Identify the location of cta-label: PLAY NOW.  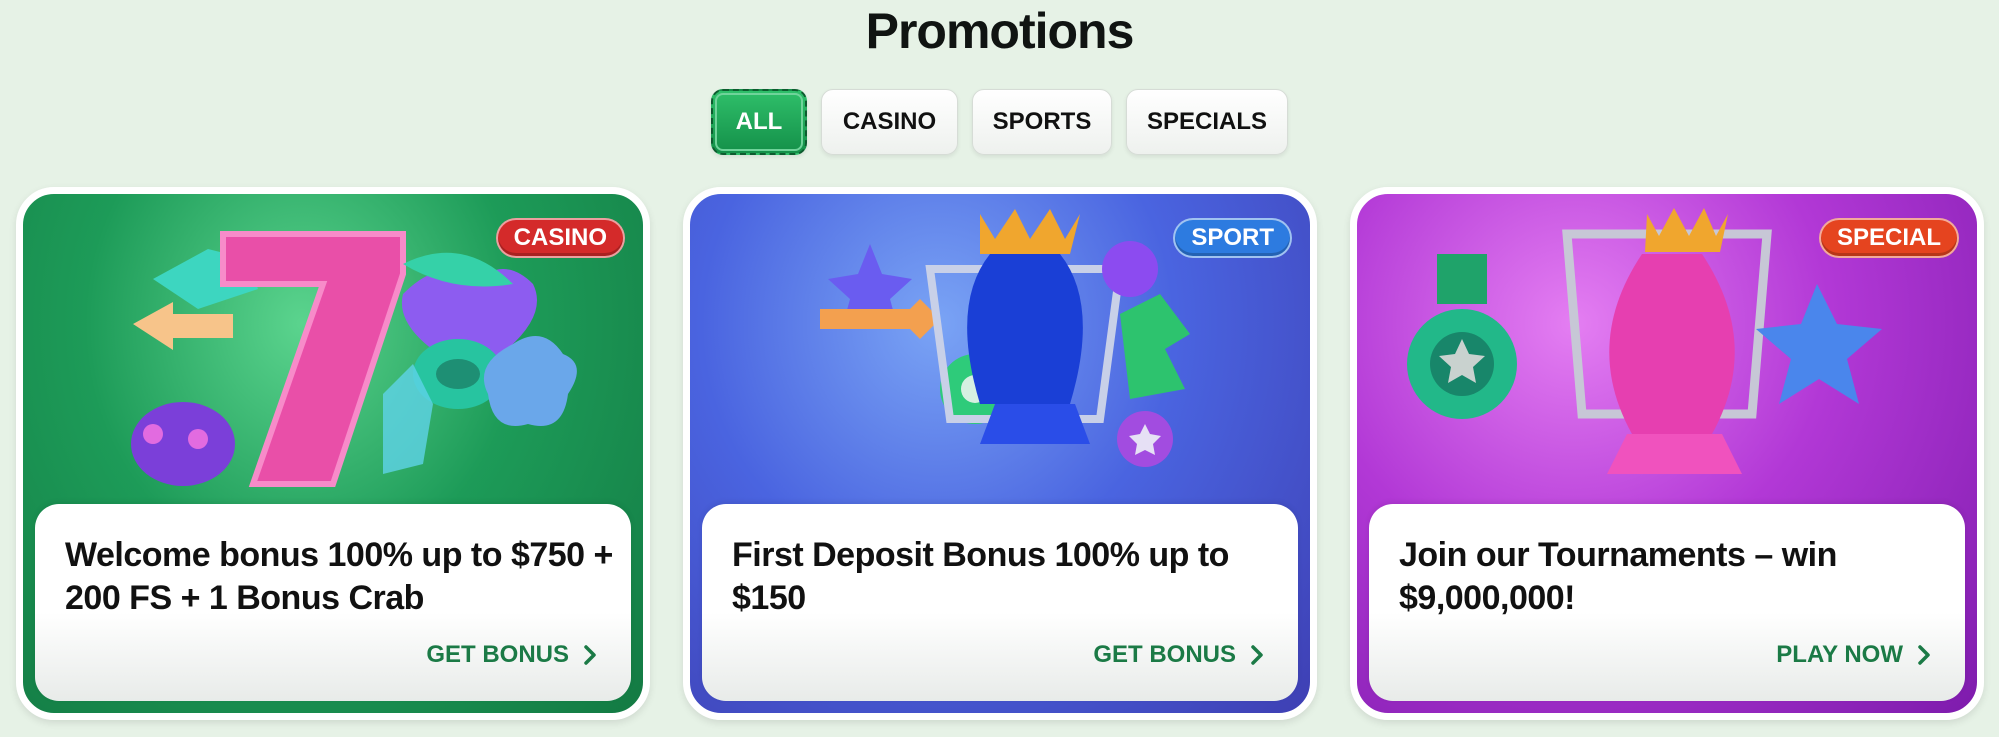
(1839, 654).